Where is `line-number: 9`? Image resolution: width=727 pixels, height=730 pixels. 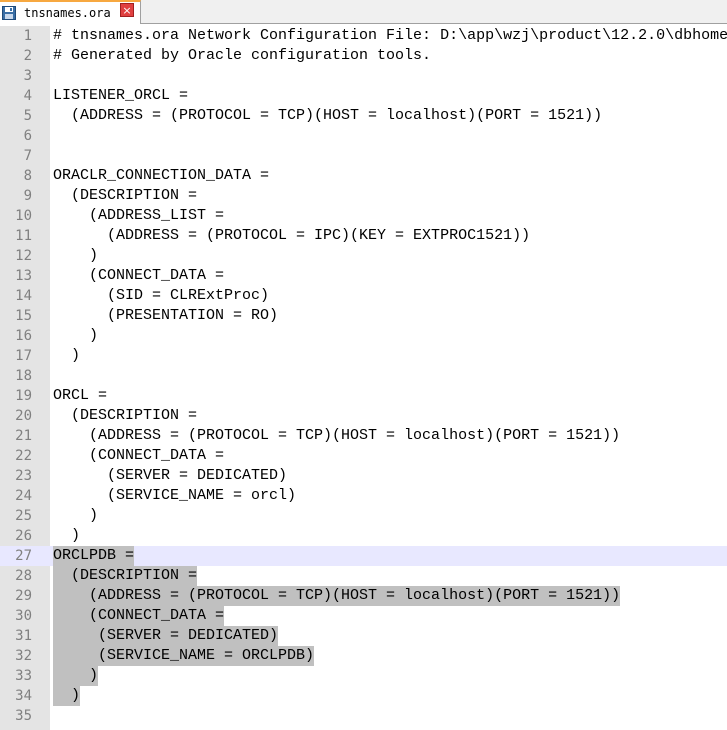
line-number: 9 is located at coordinates (27, 196).